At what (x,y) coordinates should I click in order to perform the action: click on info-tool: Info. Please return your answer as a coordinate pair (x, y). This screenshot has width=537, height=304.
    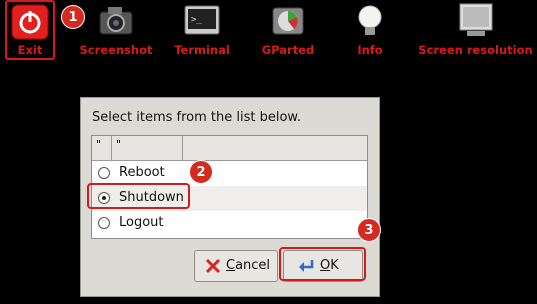
    Looking at the image, I should click on (370, 32).